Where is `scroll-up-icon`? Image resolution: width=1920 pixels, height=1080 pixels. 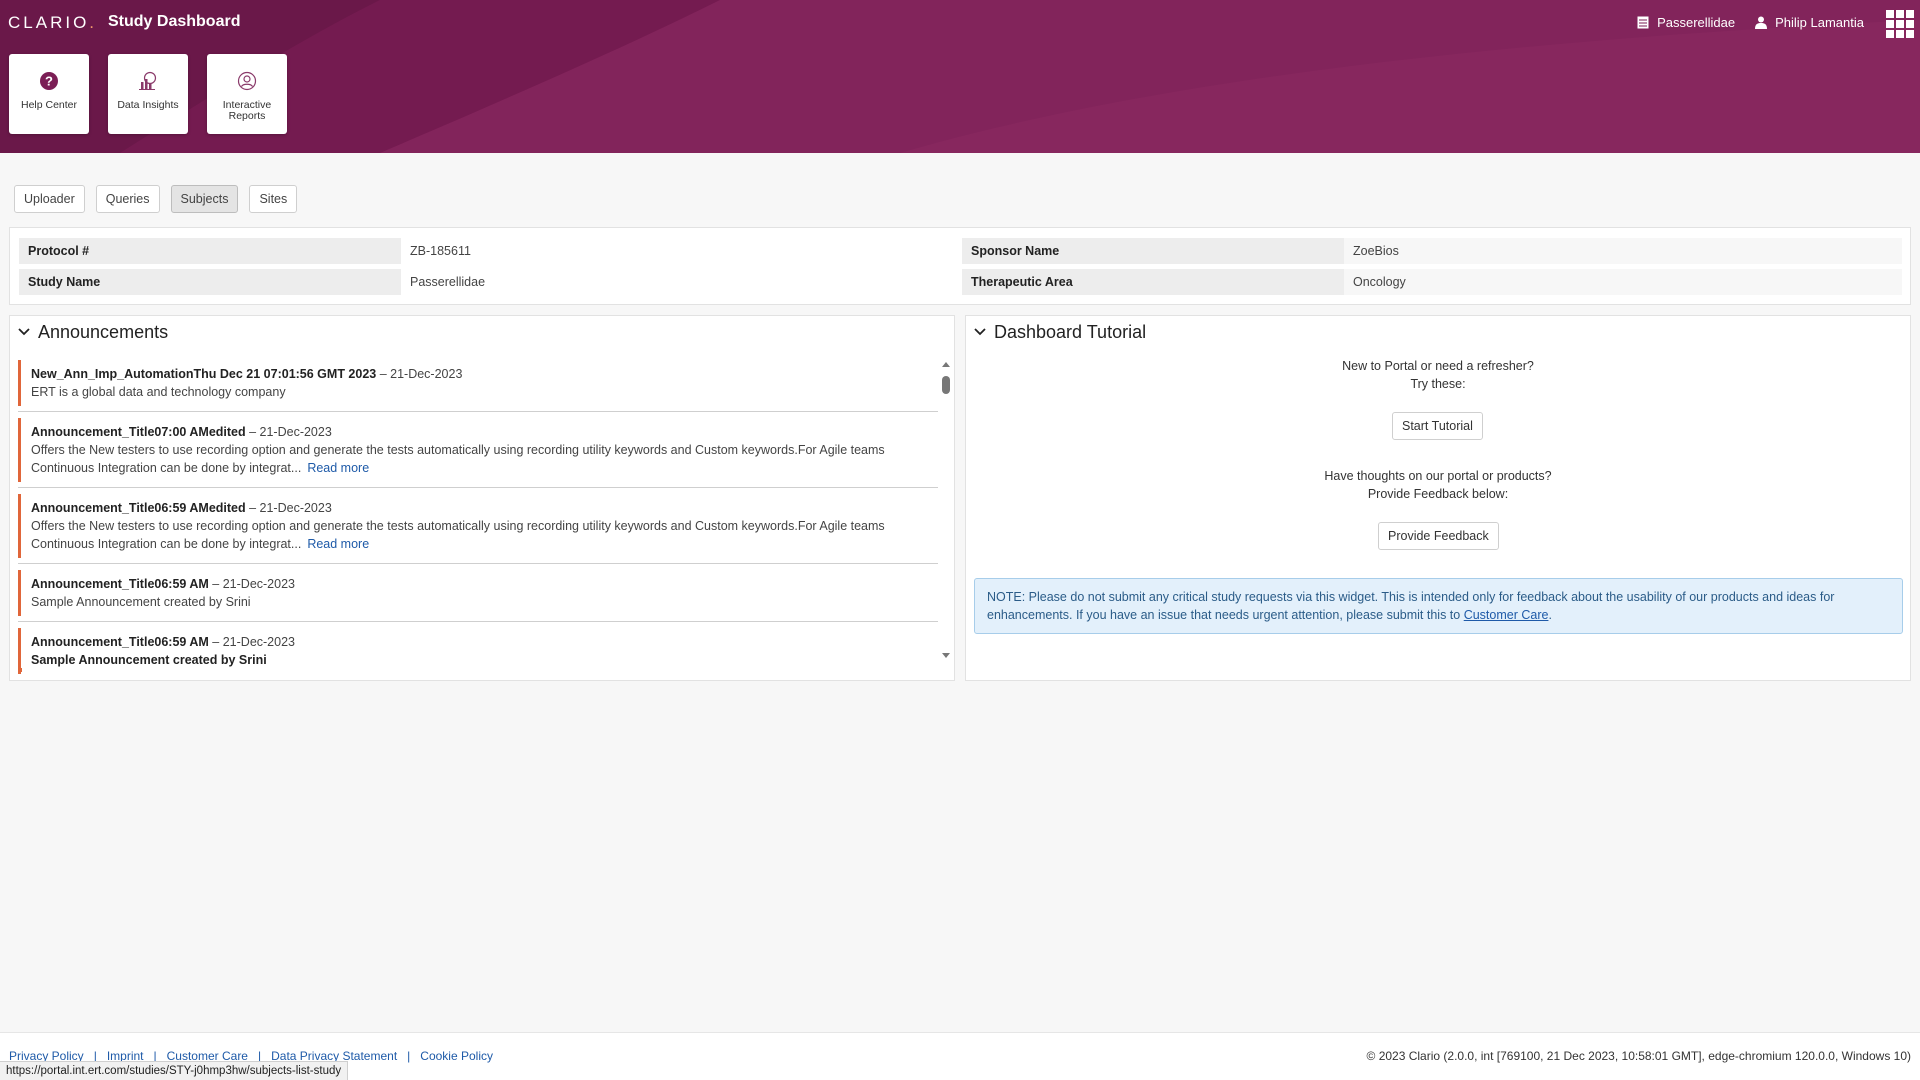
scroll-up-icon is located at coordinates (946, 364).